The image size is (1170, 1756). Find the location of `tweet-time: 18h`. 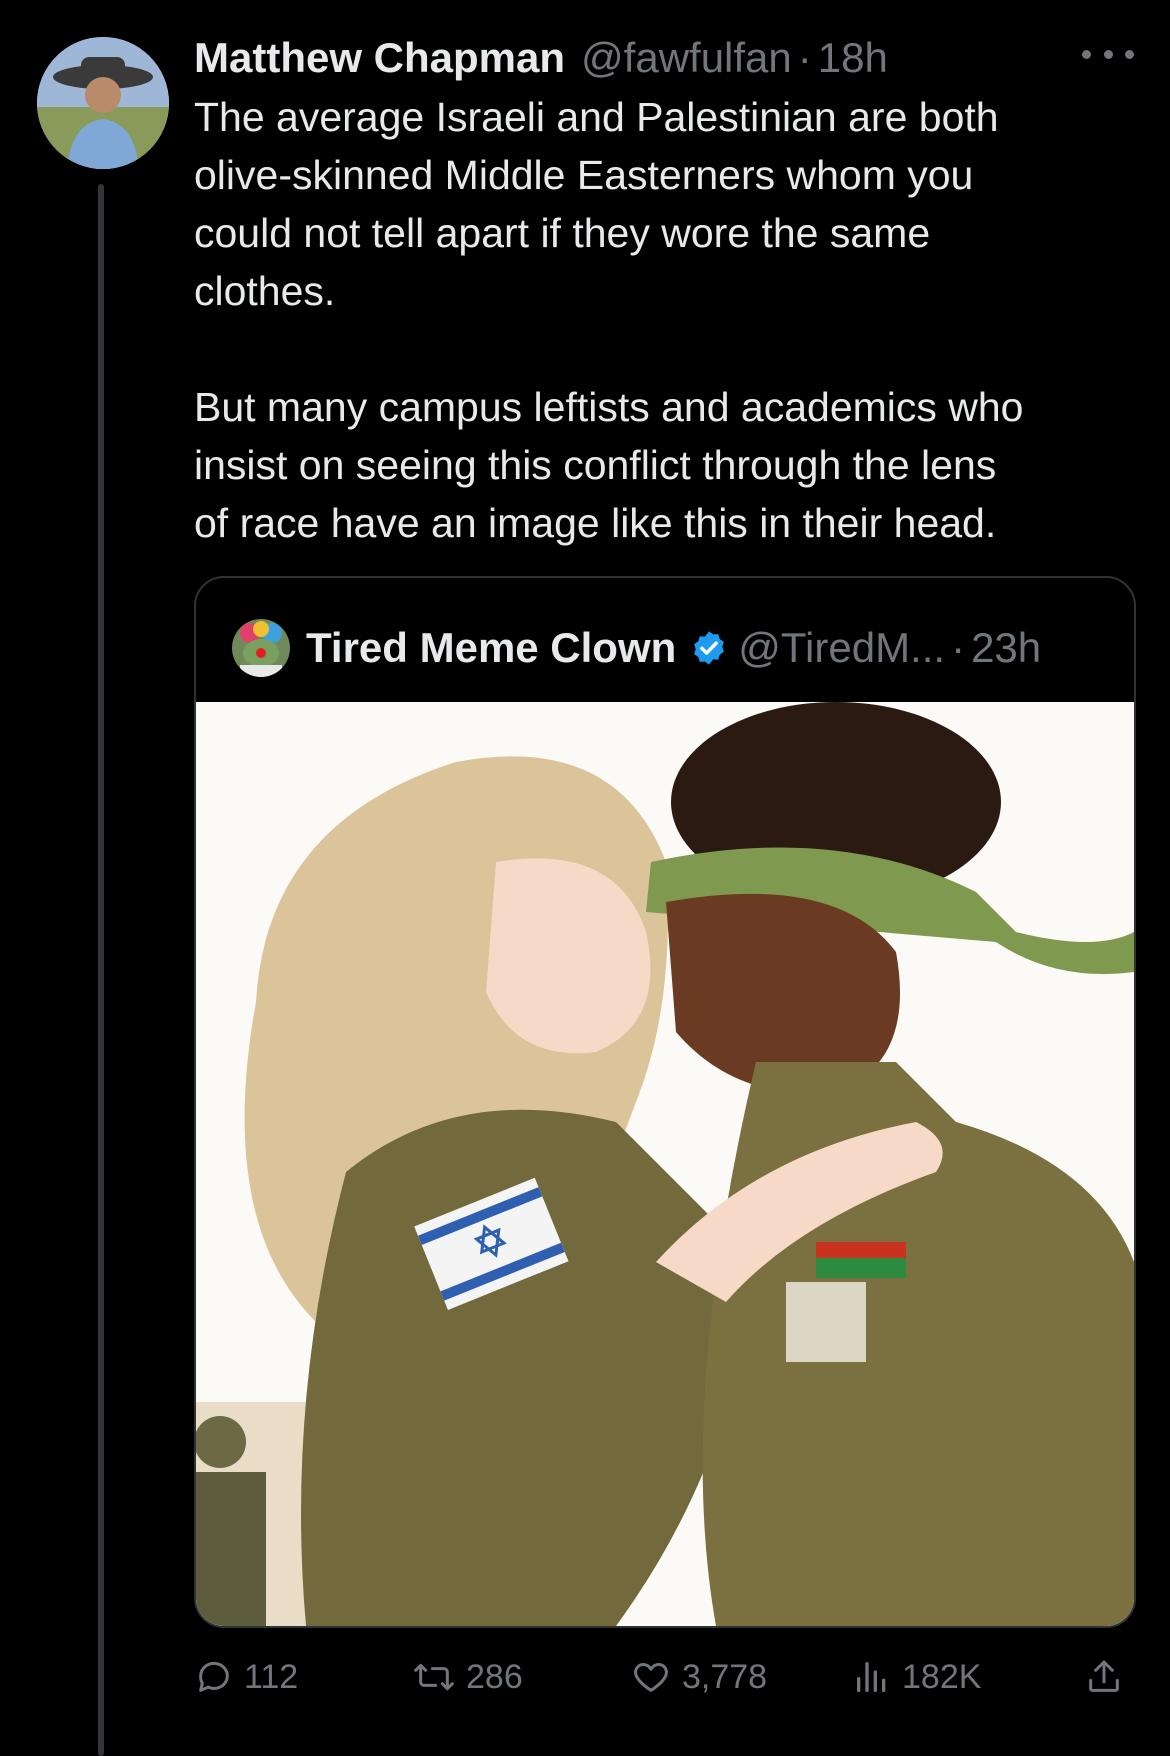

tweet-time: 18h is located at coordinates (853, 58).